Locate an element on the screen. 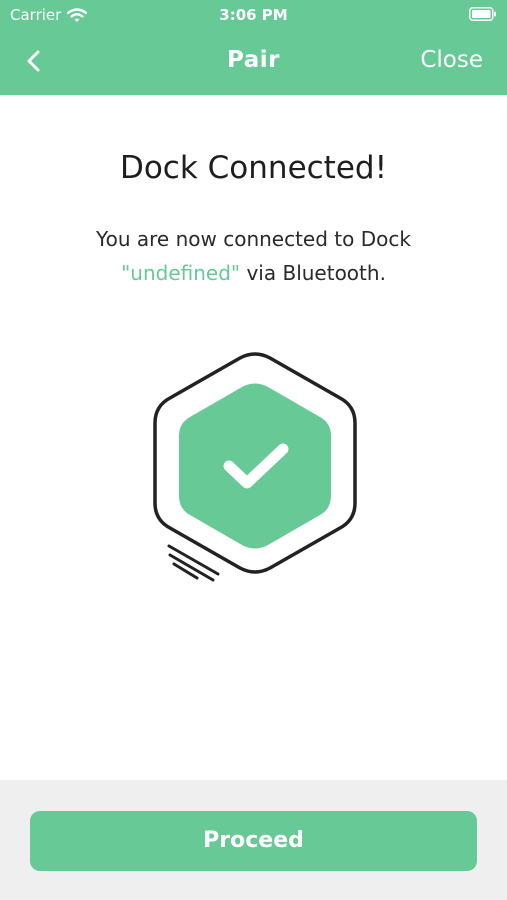  header: Carrier 3:06 PM Pair Close is located at coordinates (253, 47).